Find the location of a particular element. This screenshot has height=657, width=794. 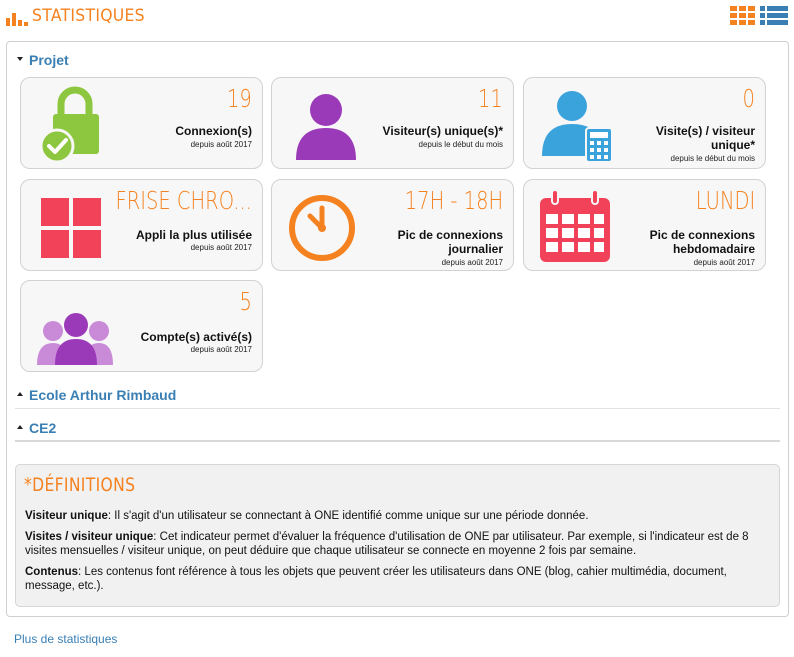

card-label: Appli la plus utilisée is located at coordinates (193, 235).